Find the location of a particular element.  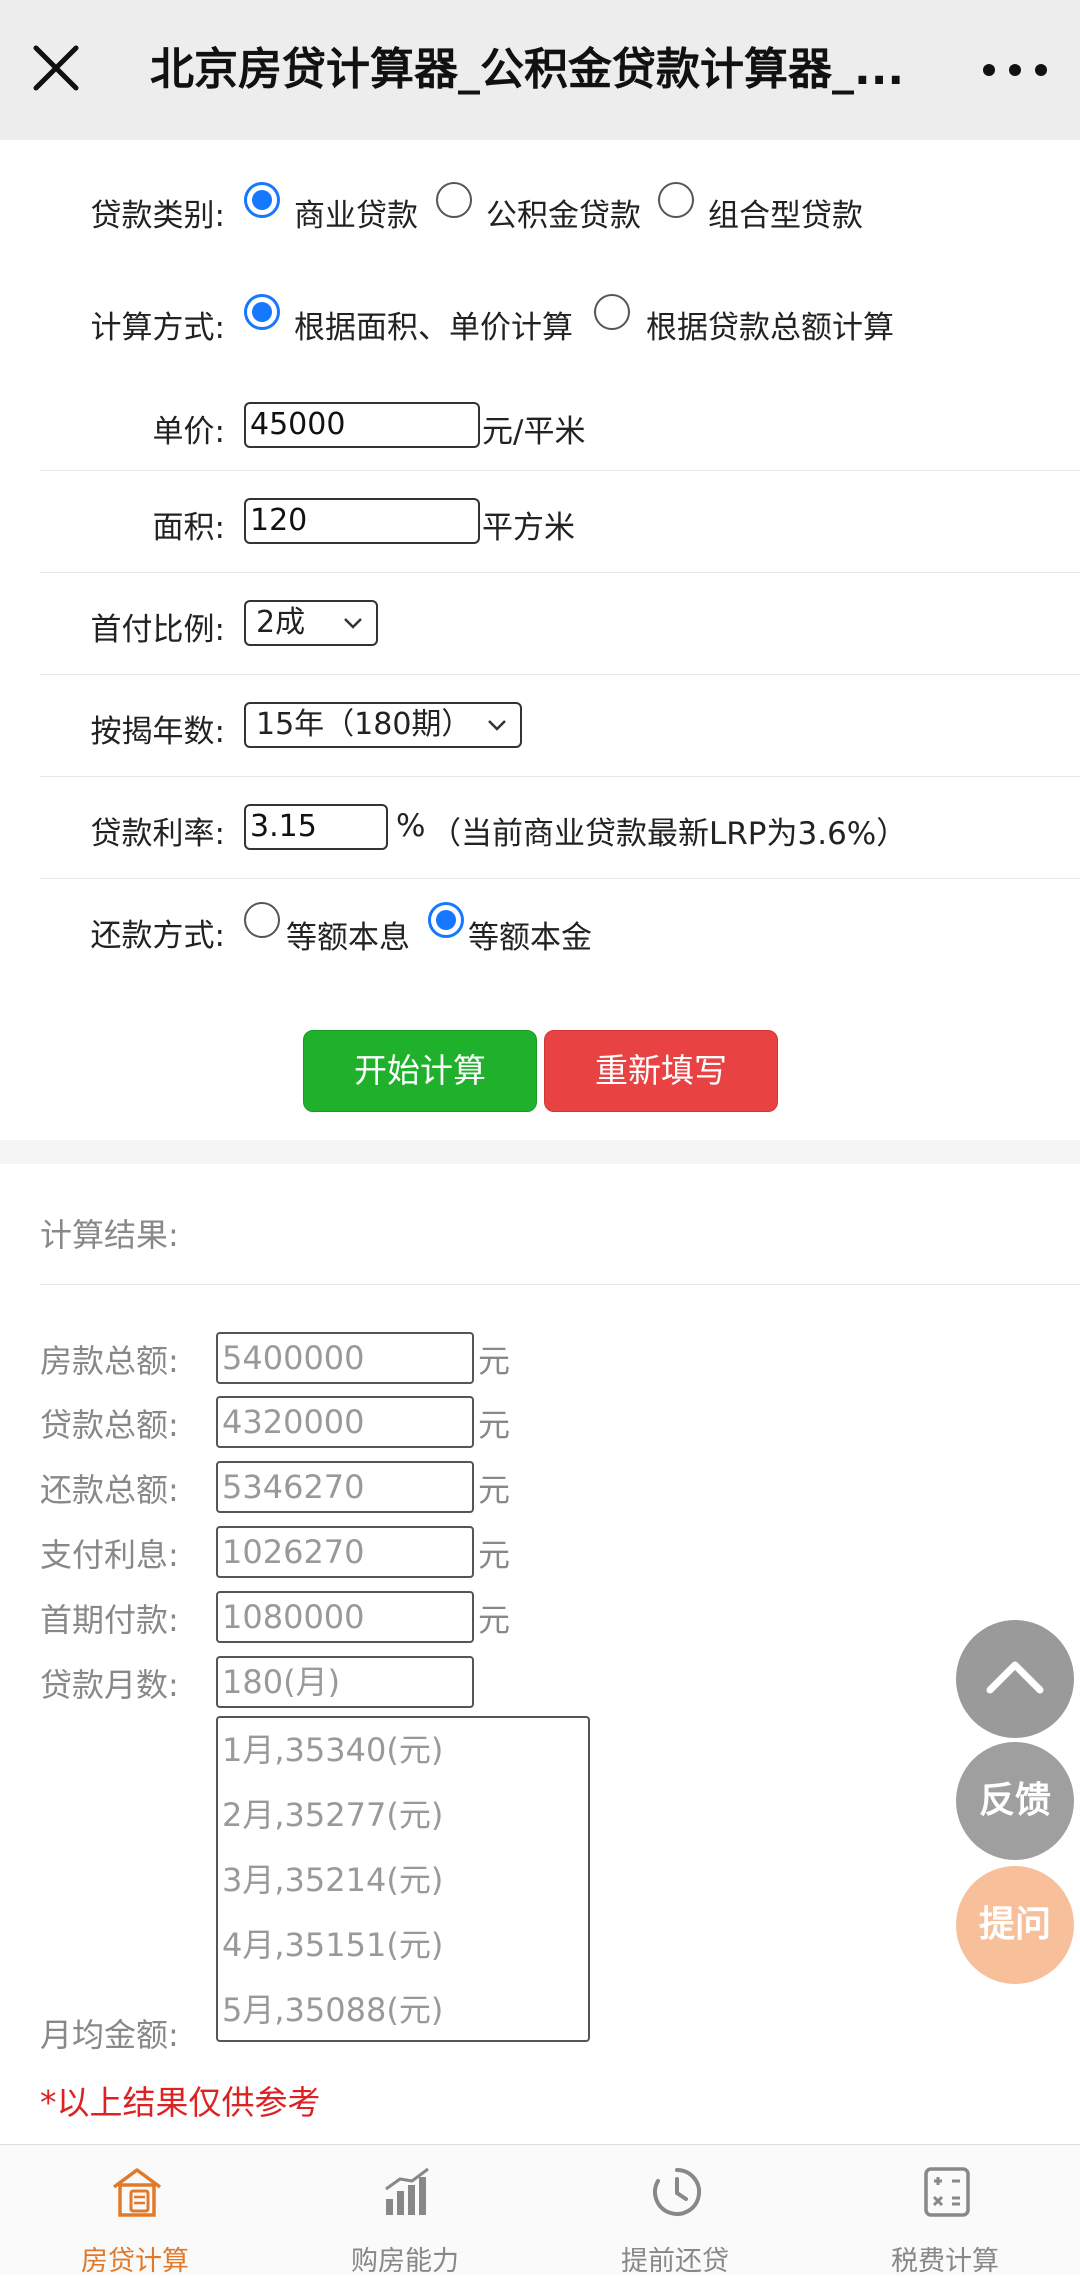

option-equal-installment: 等额本息 is located at coordinates (348, 934).